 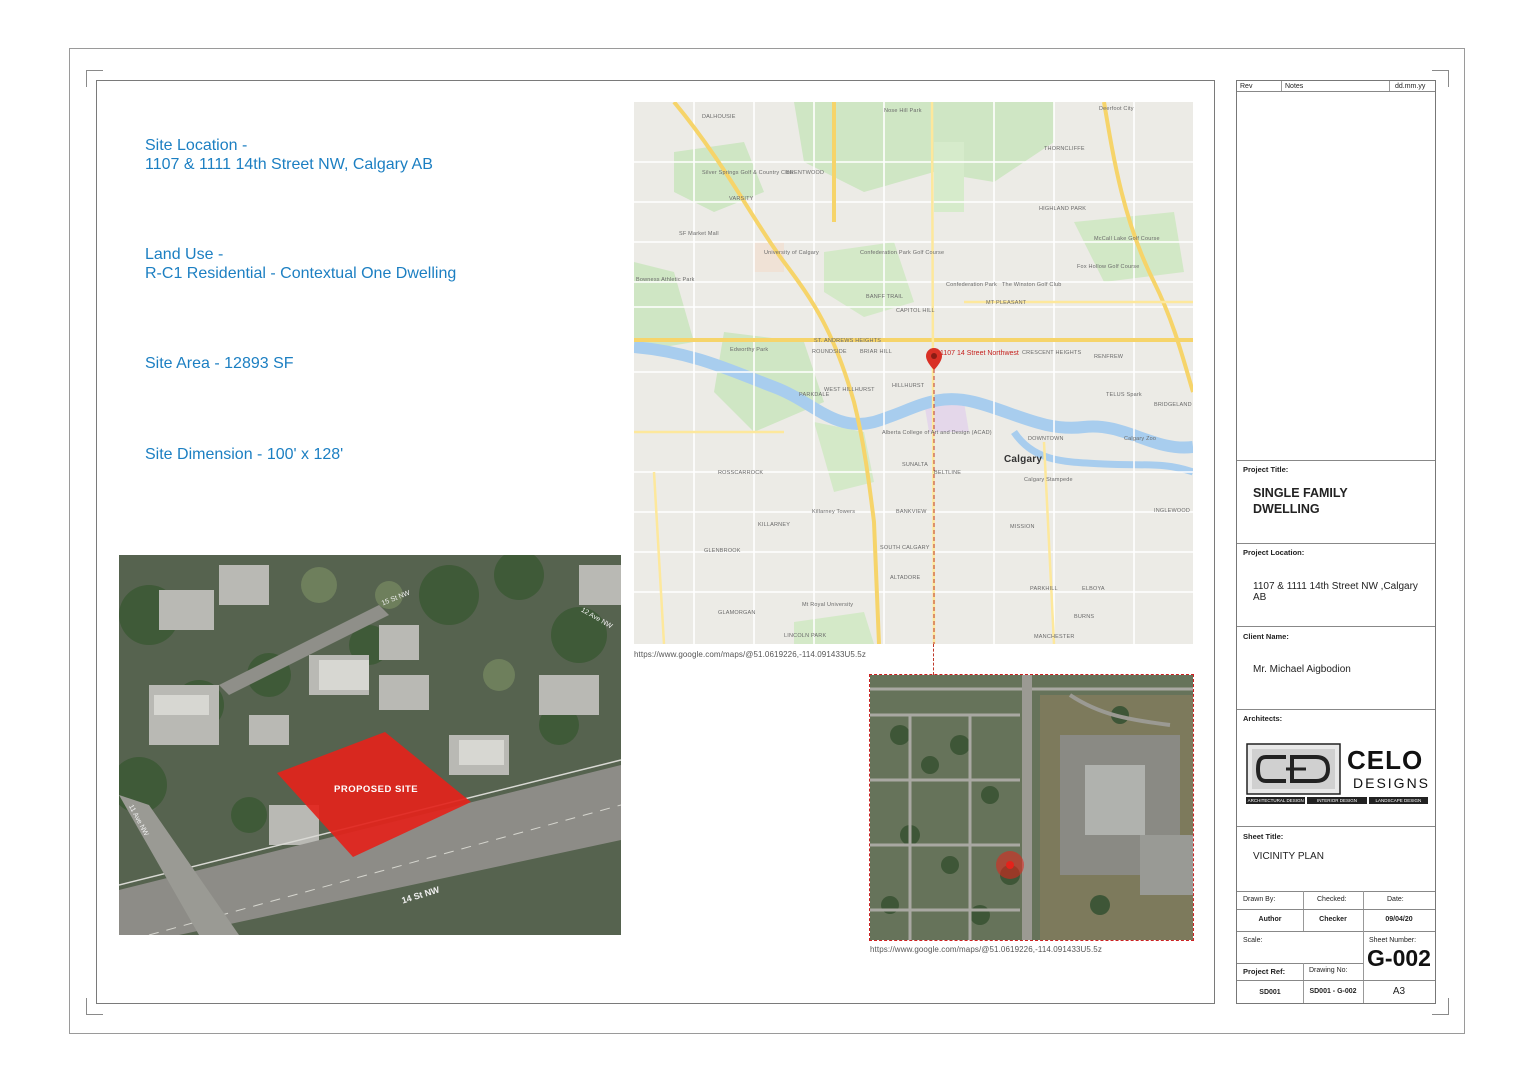 What do you see at coordinates (905, 548) in the screenshot?
I see `map-place-label: SOUTH CALGARY` at bounding box center [905, 548].